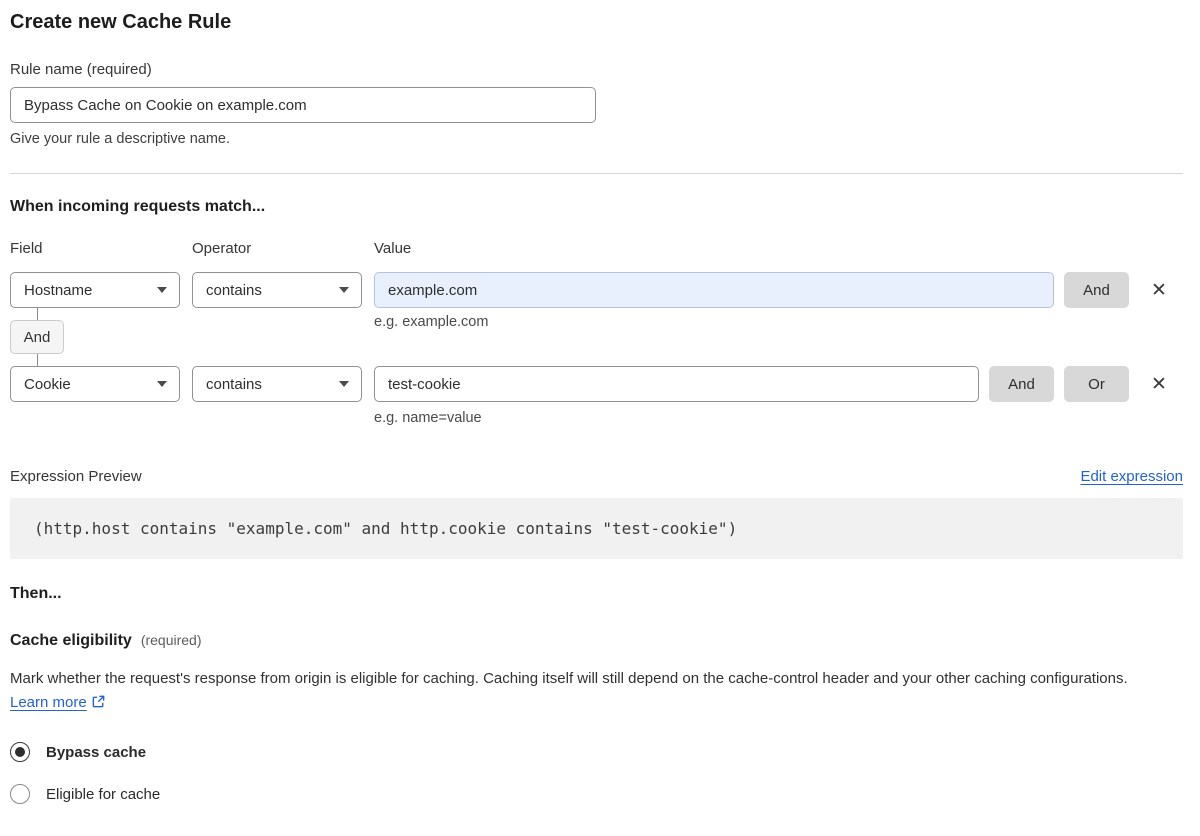  I want to click on edit-expression-link: Edit expression, so click(1131, 476).